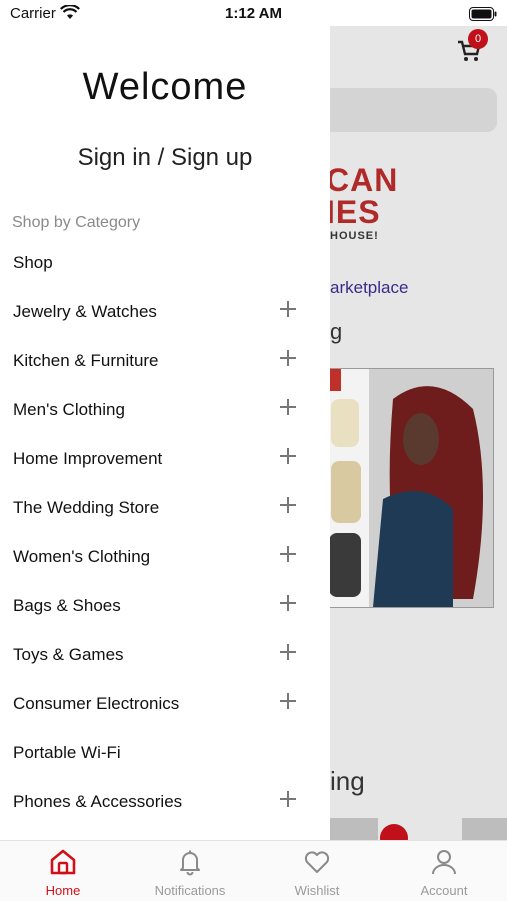 This screenshot has height=901, width=507. I want to click on tab-account: Account, so click(444, 871).